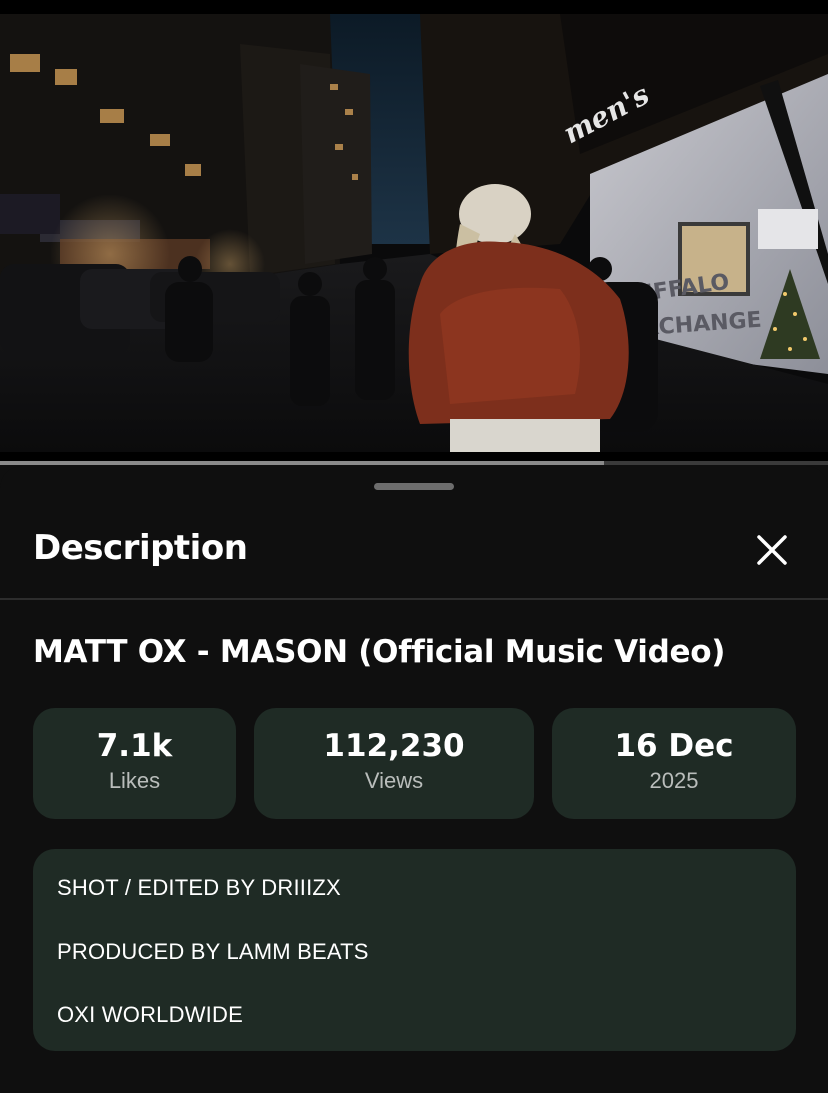  I want to click on video-progress-bar, so click(414, 463).